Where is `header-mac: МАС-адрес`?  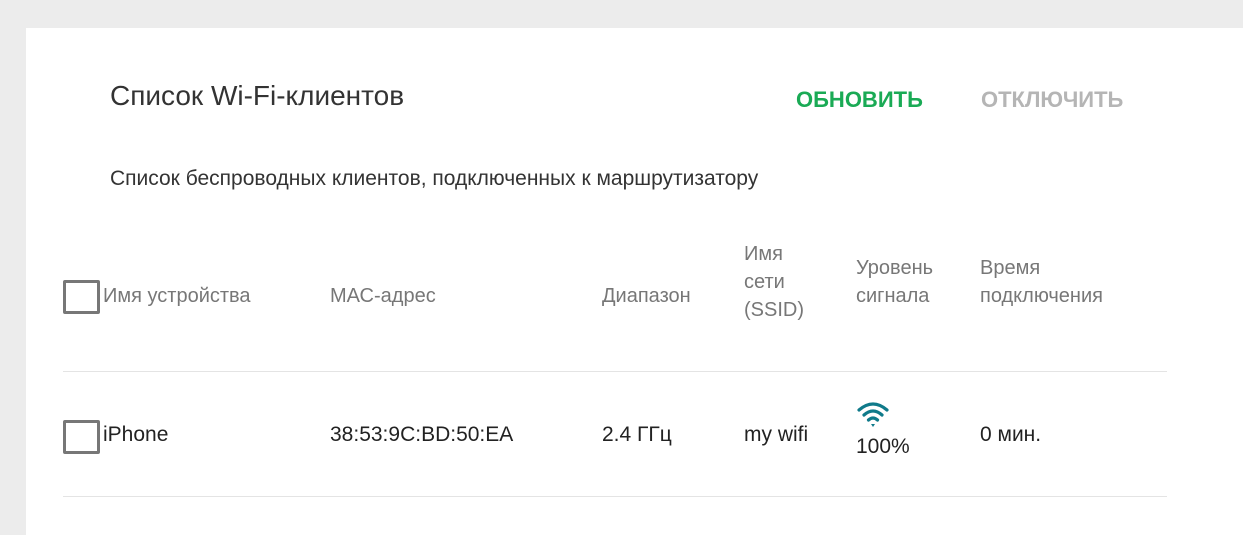 header-mac: МАС-адрес is located at coordinates (383, 296).